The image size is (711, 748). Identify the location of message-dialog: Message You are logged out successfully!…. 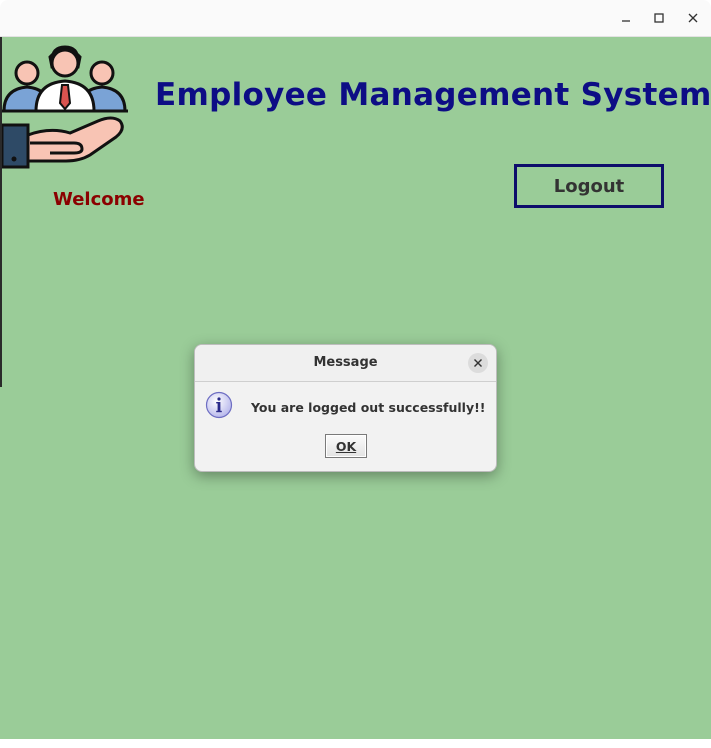
(345, 408).